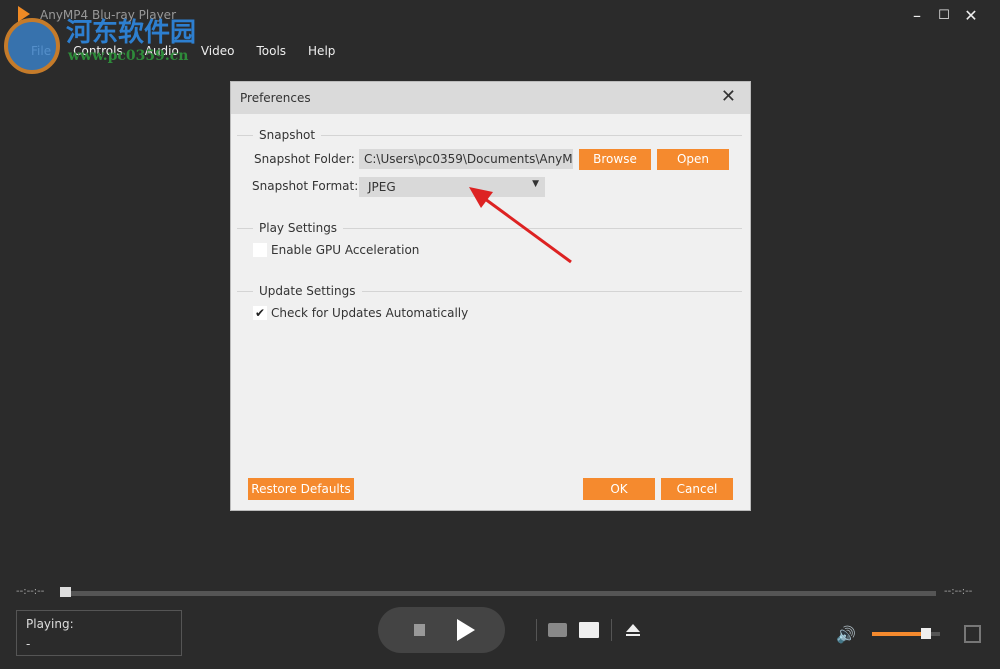  I want to click on auto-update-checkbox: ✔, so click(260, 313).